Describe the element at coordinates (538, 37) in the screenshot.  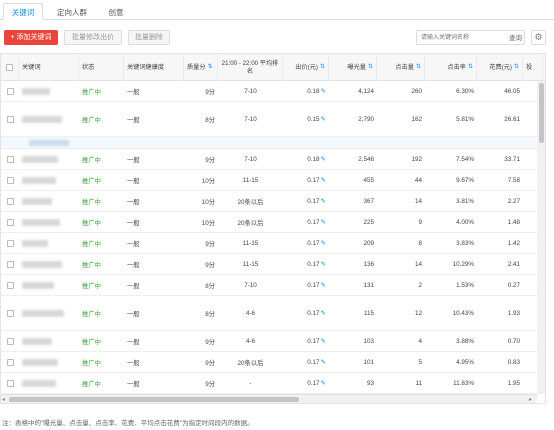
I see `gear-icon: ⚙` at that location.